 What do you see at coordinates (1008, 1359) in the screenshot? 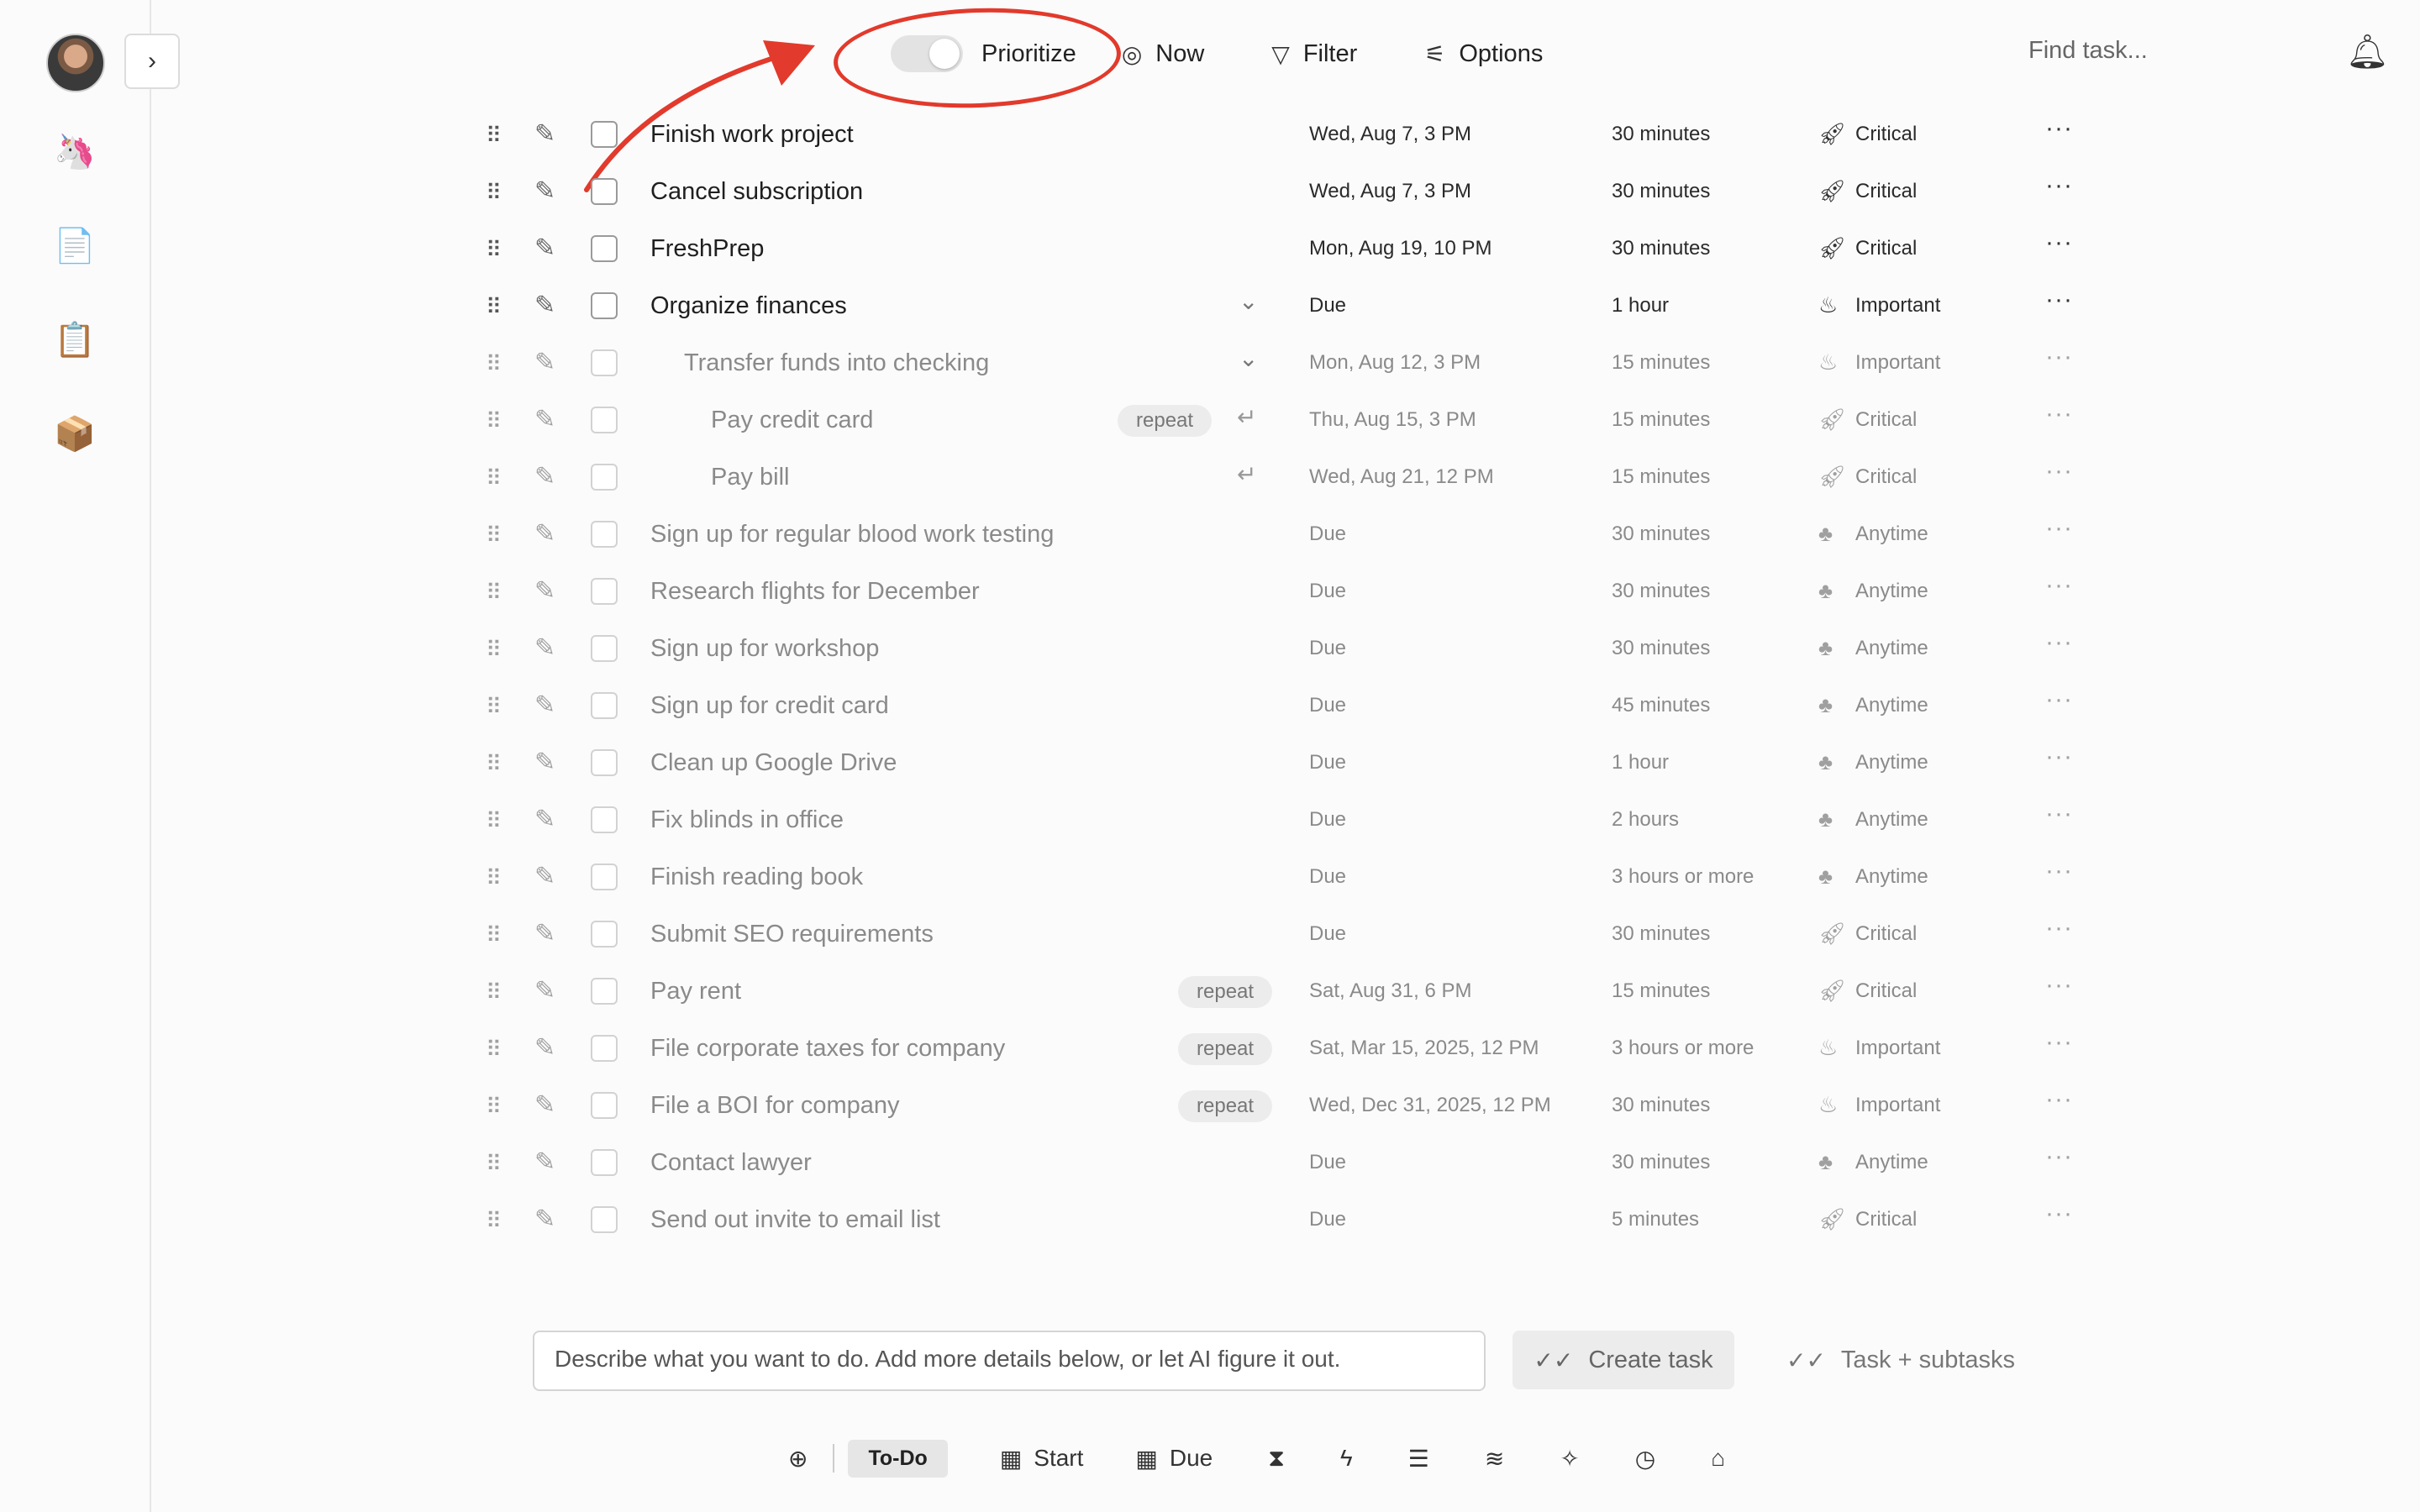
I see `task-description-input` at bounding box center [1008, 1359].